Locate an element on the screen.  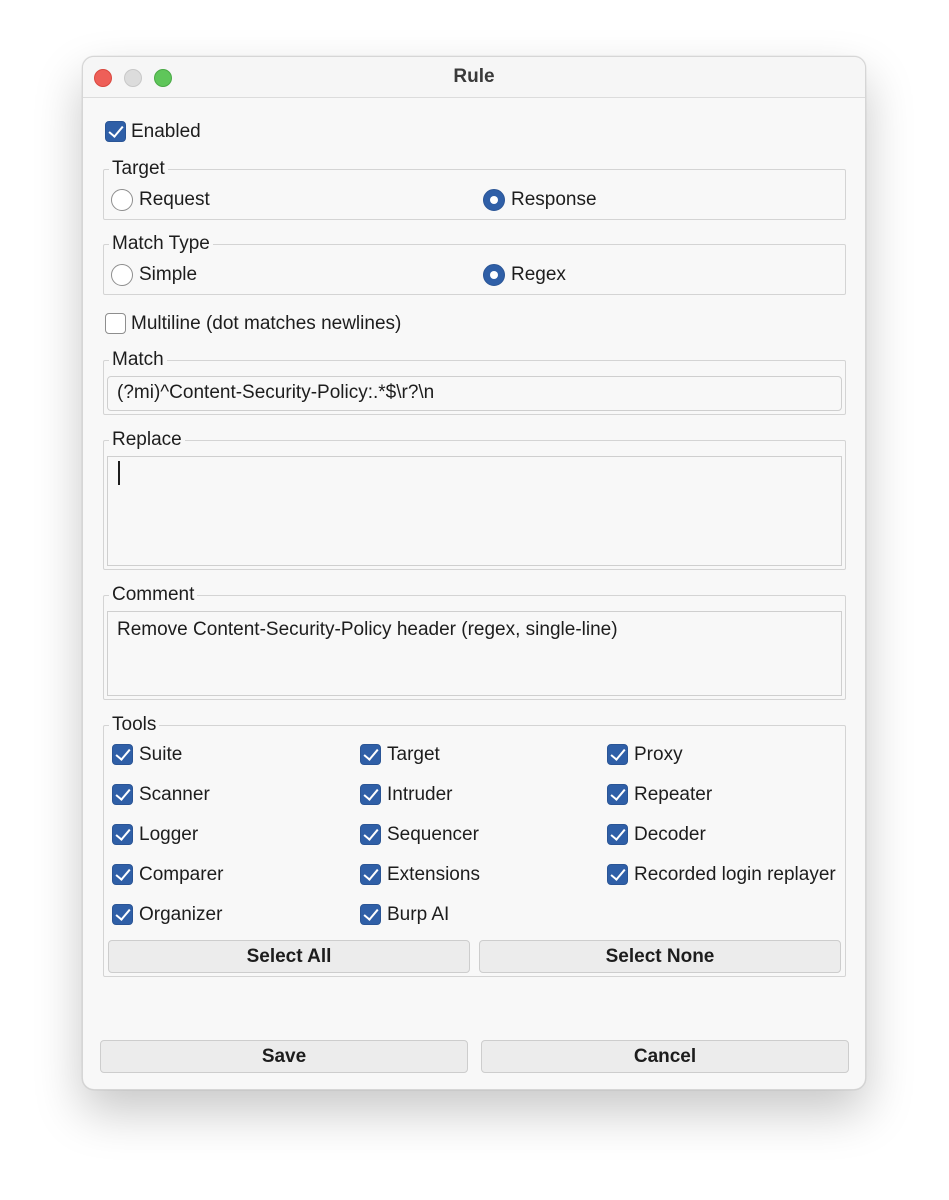
tool-decoder-checkbox is located at coordinates (617, 834).